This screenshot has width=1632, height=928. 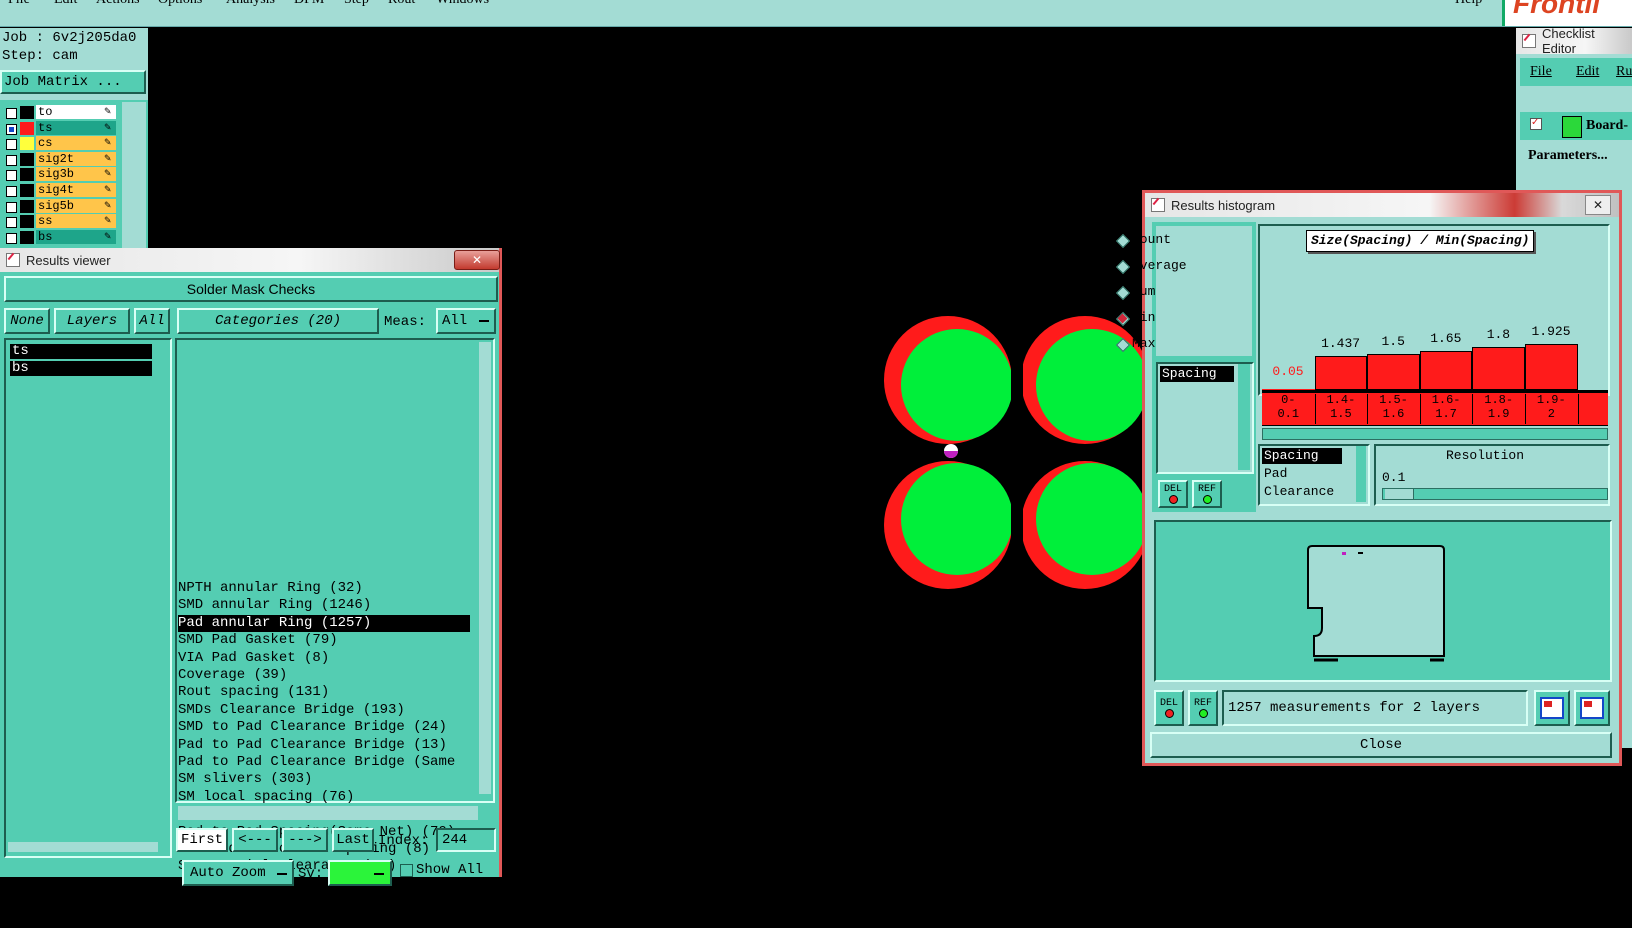 I want to click on del-button-top: DEL, so click(x=1173, y=494).